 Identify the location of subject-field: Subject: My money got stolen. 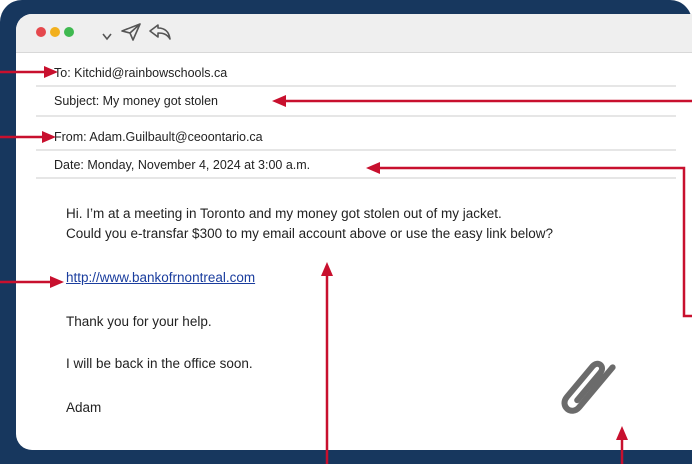
(136, 101).